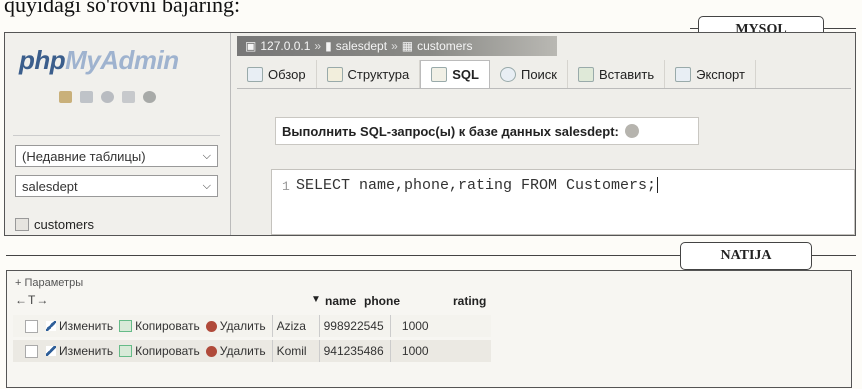 The height and width of the screenshot is (389, 862). I want to click on cell-phone: 941235486, so click(354, 351).